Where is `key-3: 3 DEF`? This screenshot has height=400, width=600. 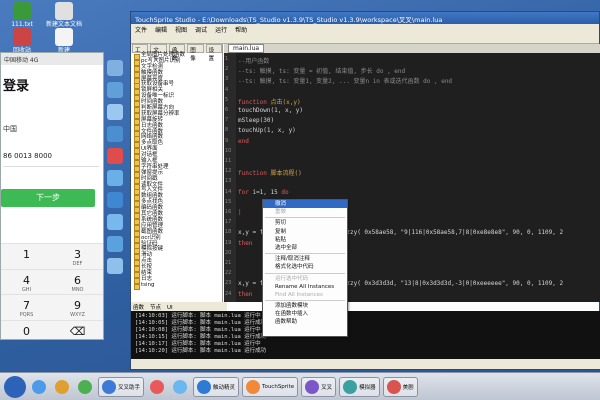 key-3: 3 DEF is located at coordinates (77, 256).